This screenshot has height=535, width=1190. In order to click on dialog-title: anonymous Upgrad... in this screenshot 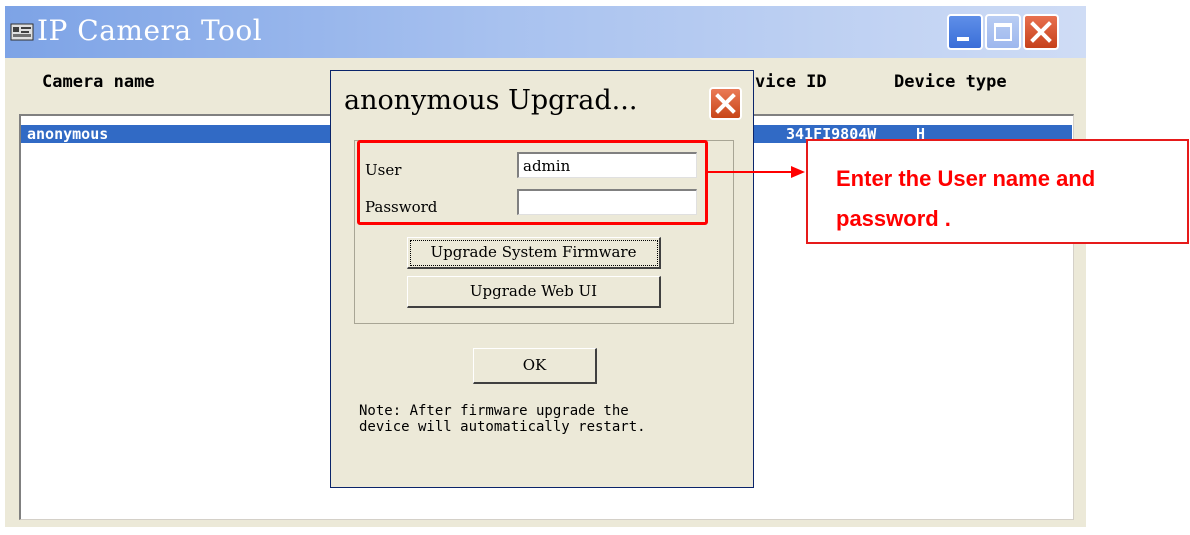, I will do `click(491, 100)`.